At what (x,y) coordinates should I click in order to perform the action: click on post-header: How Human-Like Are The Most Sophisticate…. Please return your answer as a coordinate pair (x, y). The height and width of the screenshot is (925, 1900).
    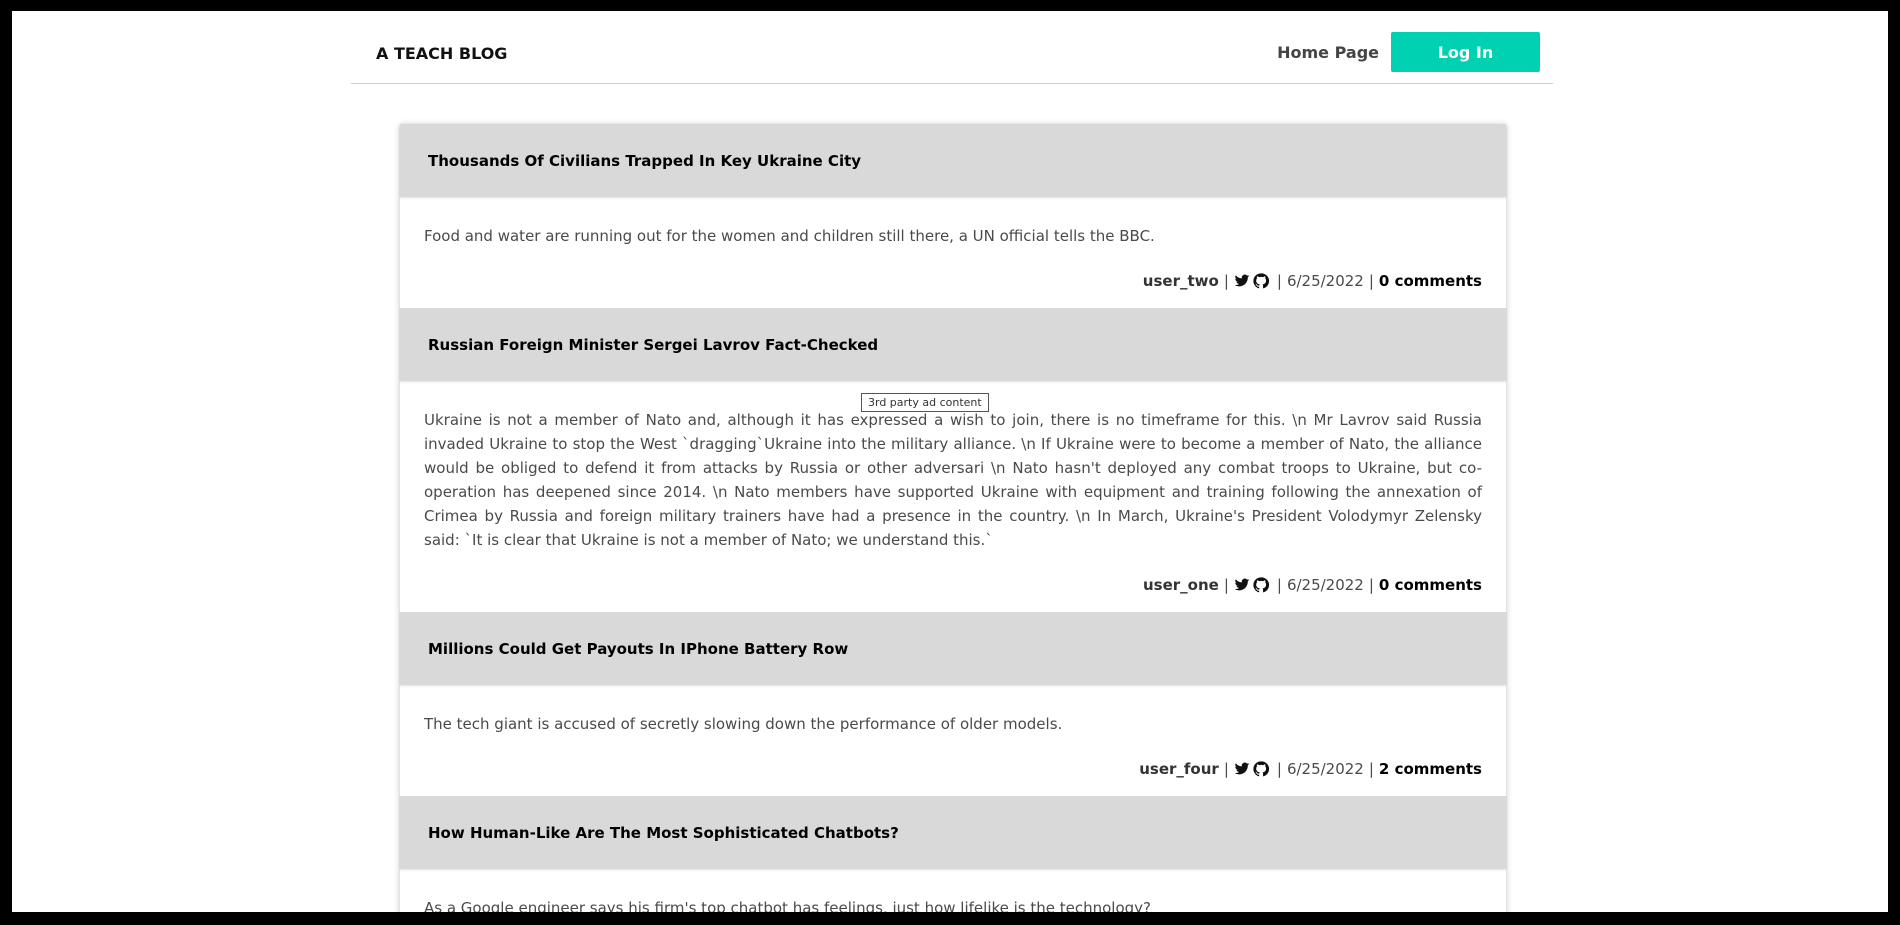
    Looking at the image, I should click on (953, 832).